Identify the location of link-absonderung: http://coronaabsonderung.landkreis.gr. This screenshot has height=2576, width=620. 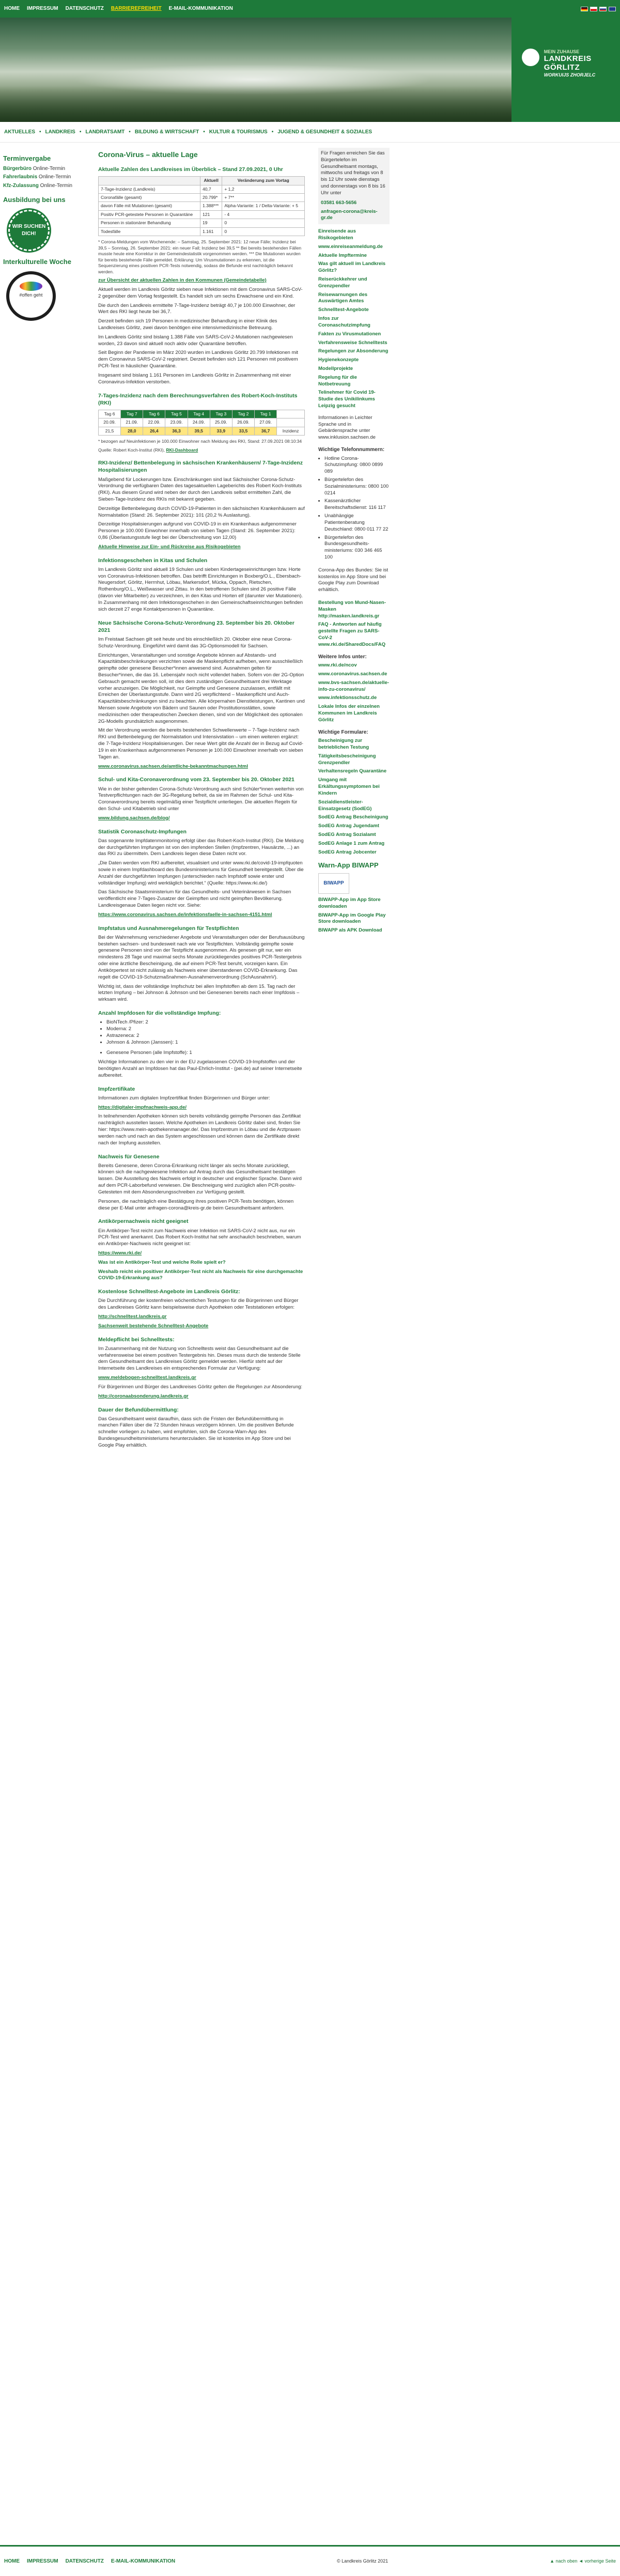
(202, 1396).